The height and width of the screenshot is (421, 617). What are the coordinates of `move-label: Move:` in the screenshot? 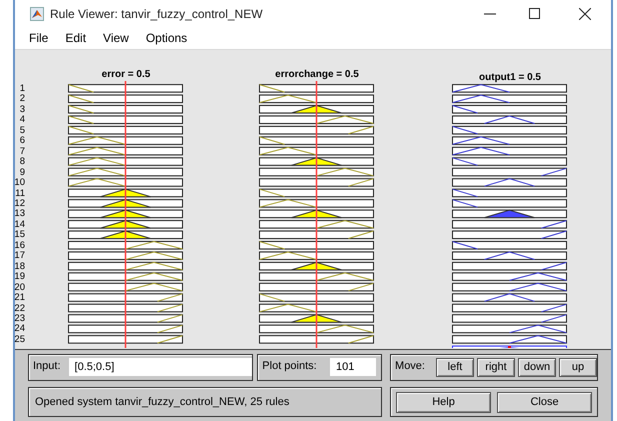 It's located at (410, 366).